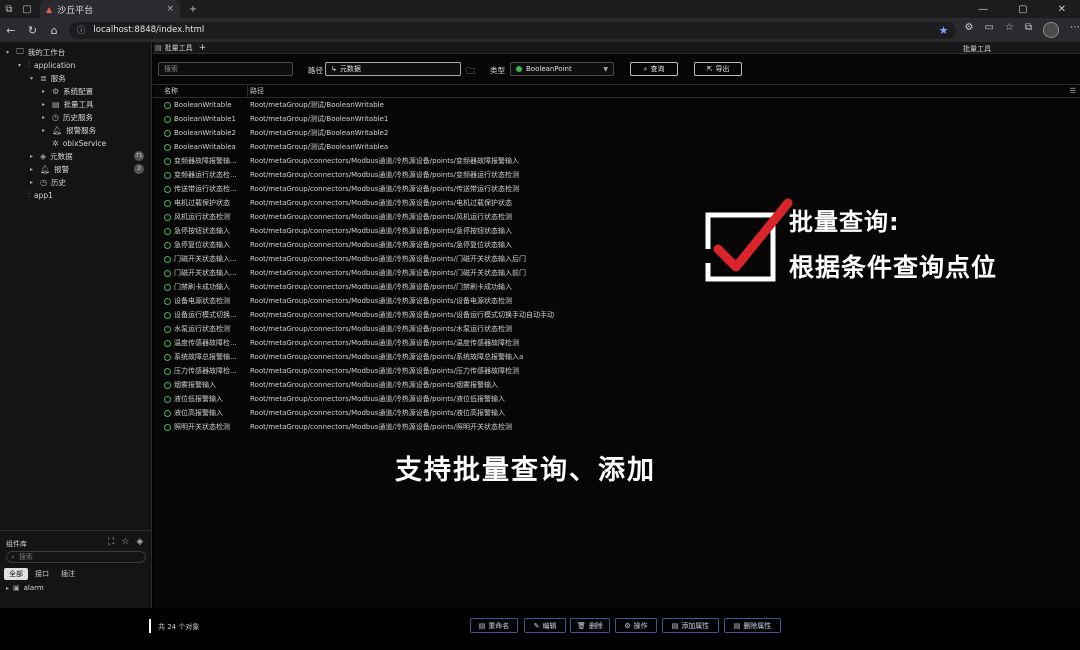  What do you see at coordinates (1073, 91) in the screenshot?
I see `column-menu-icon: ☰` at bounding box center [1073, 91].